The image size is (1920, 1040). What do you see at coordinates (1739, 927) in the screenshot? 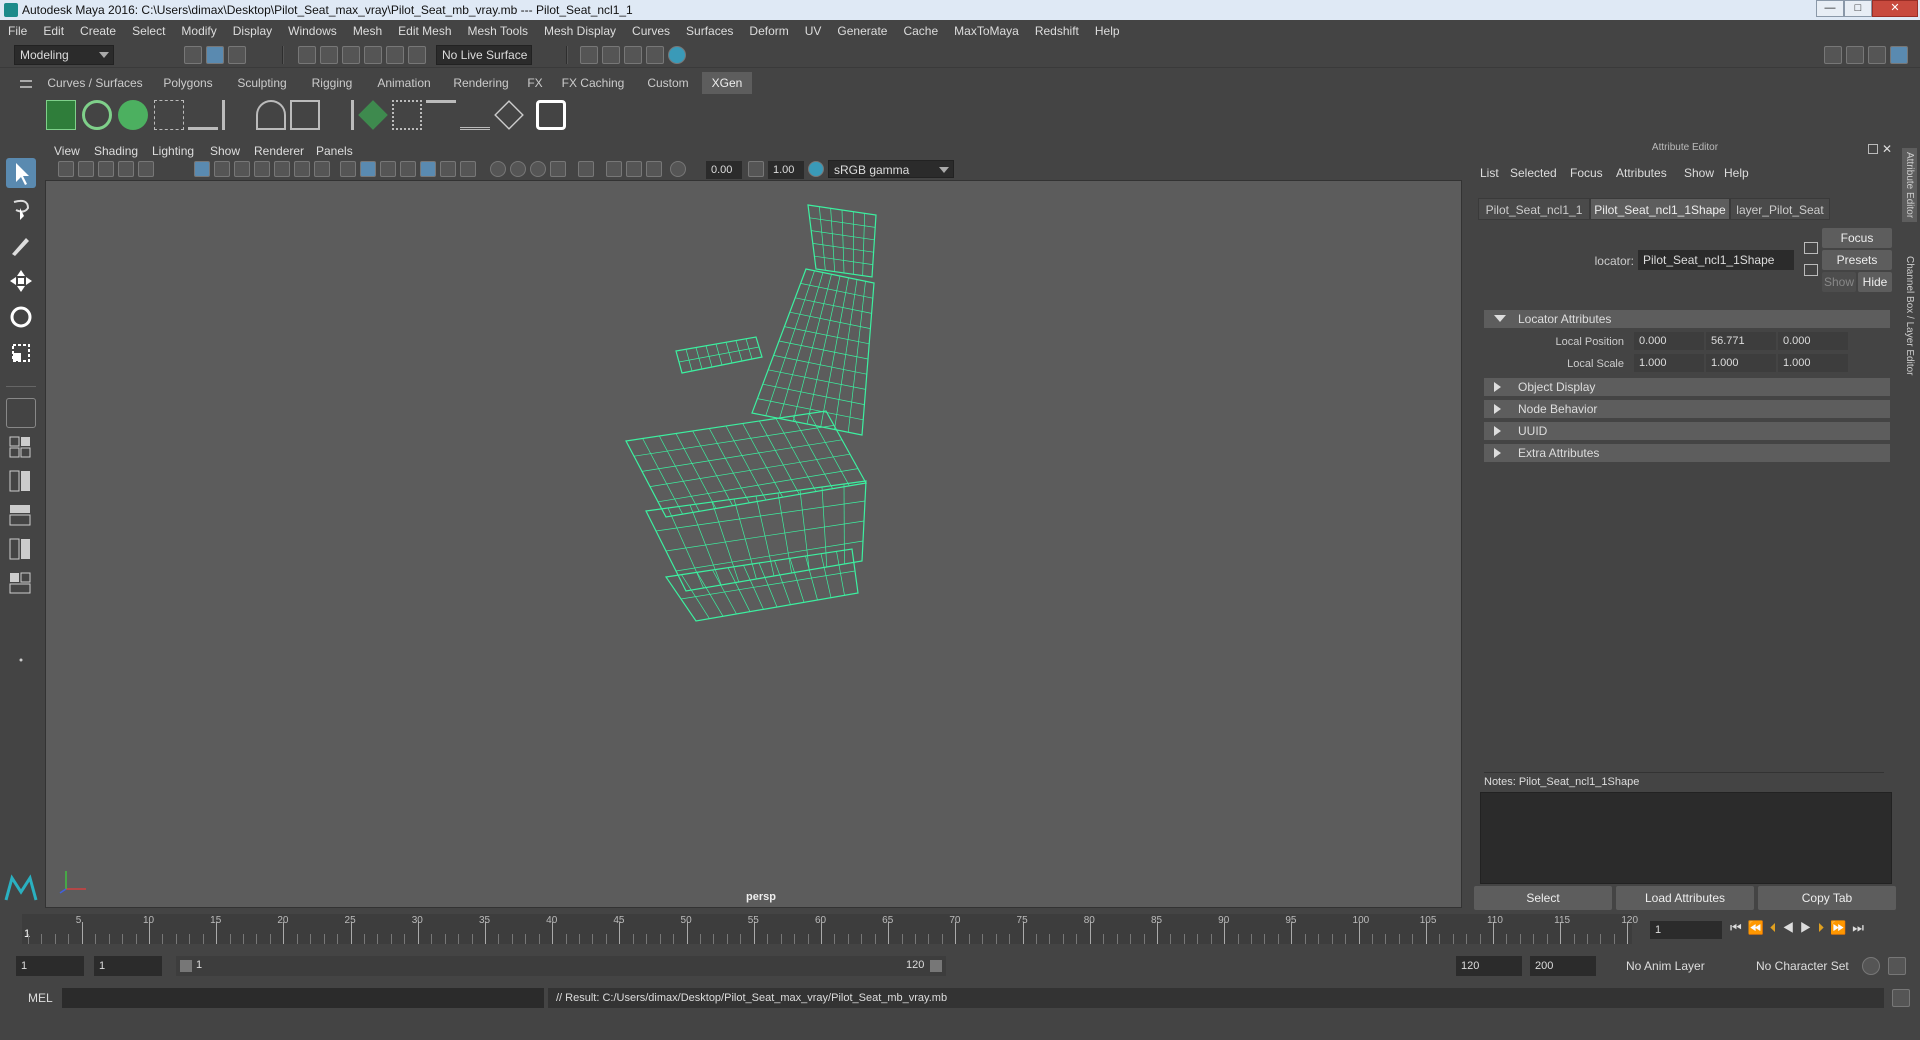
I see `go-to-start-icon: ⏮` at bounding box center [1739, 927].